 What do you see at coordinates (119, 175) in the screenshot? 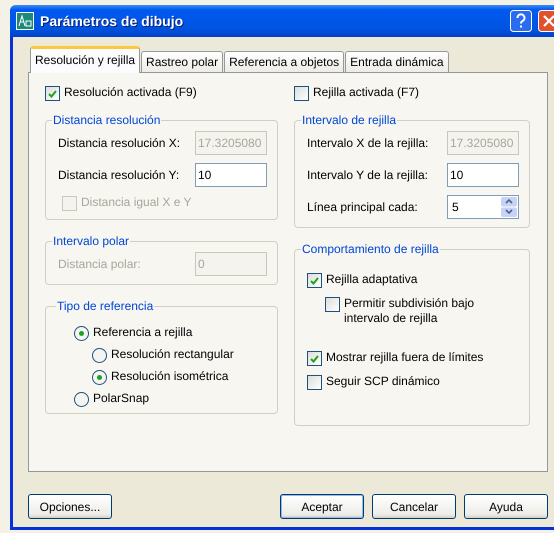
I see `field-label: Distancia resolución Y:` at bounding box center [119, 175].